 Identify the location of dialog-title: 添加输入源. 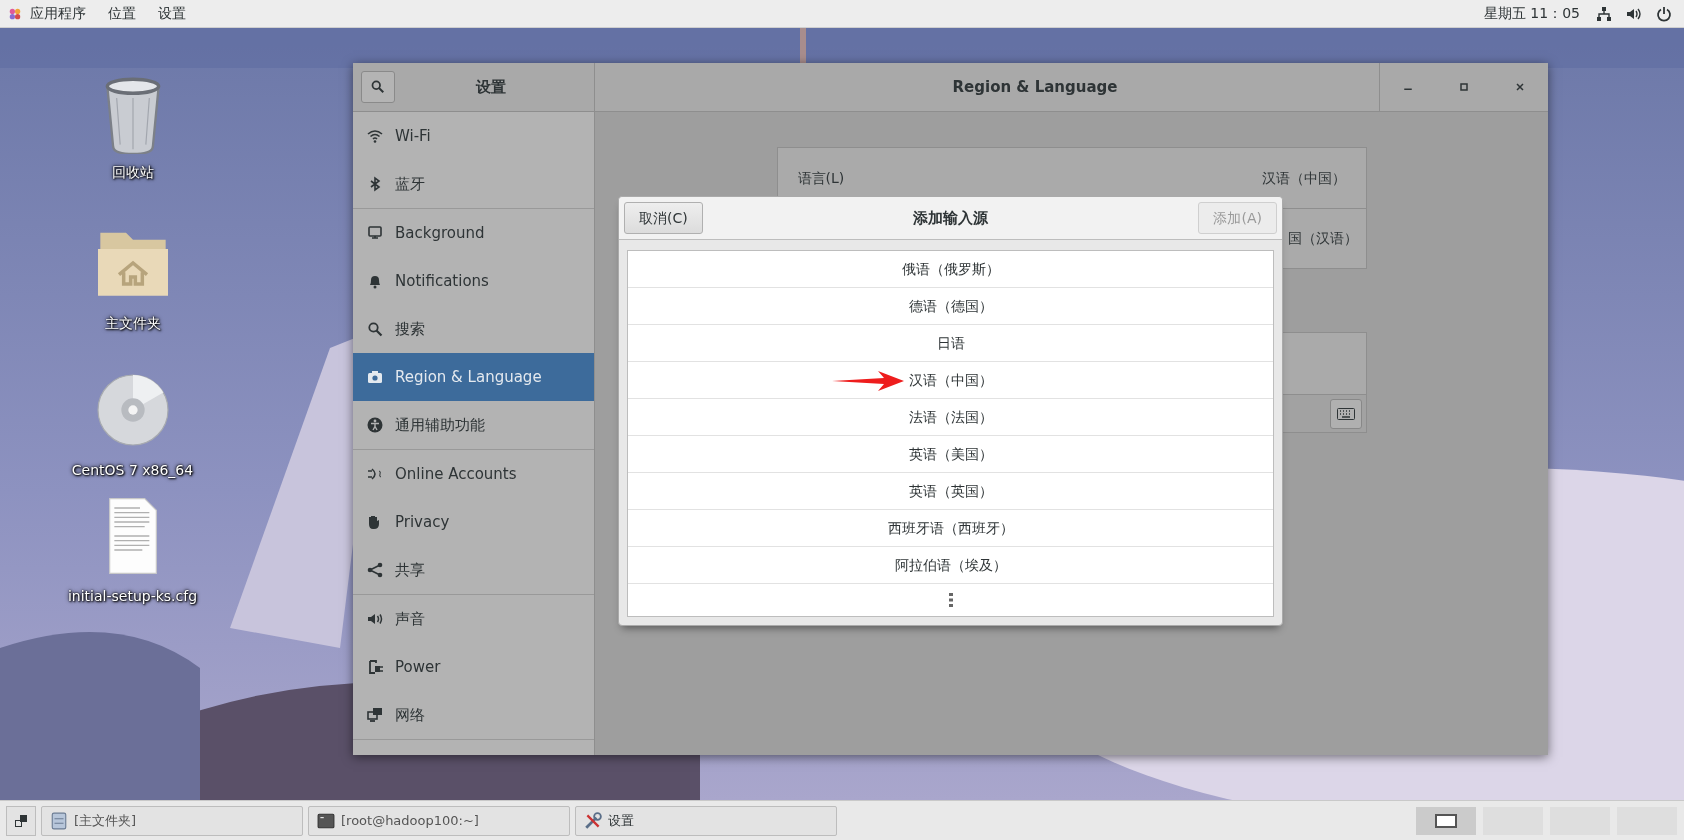
(951, 218).